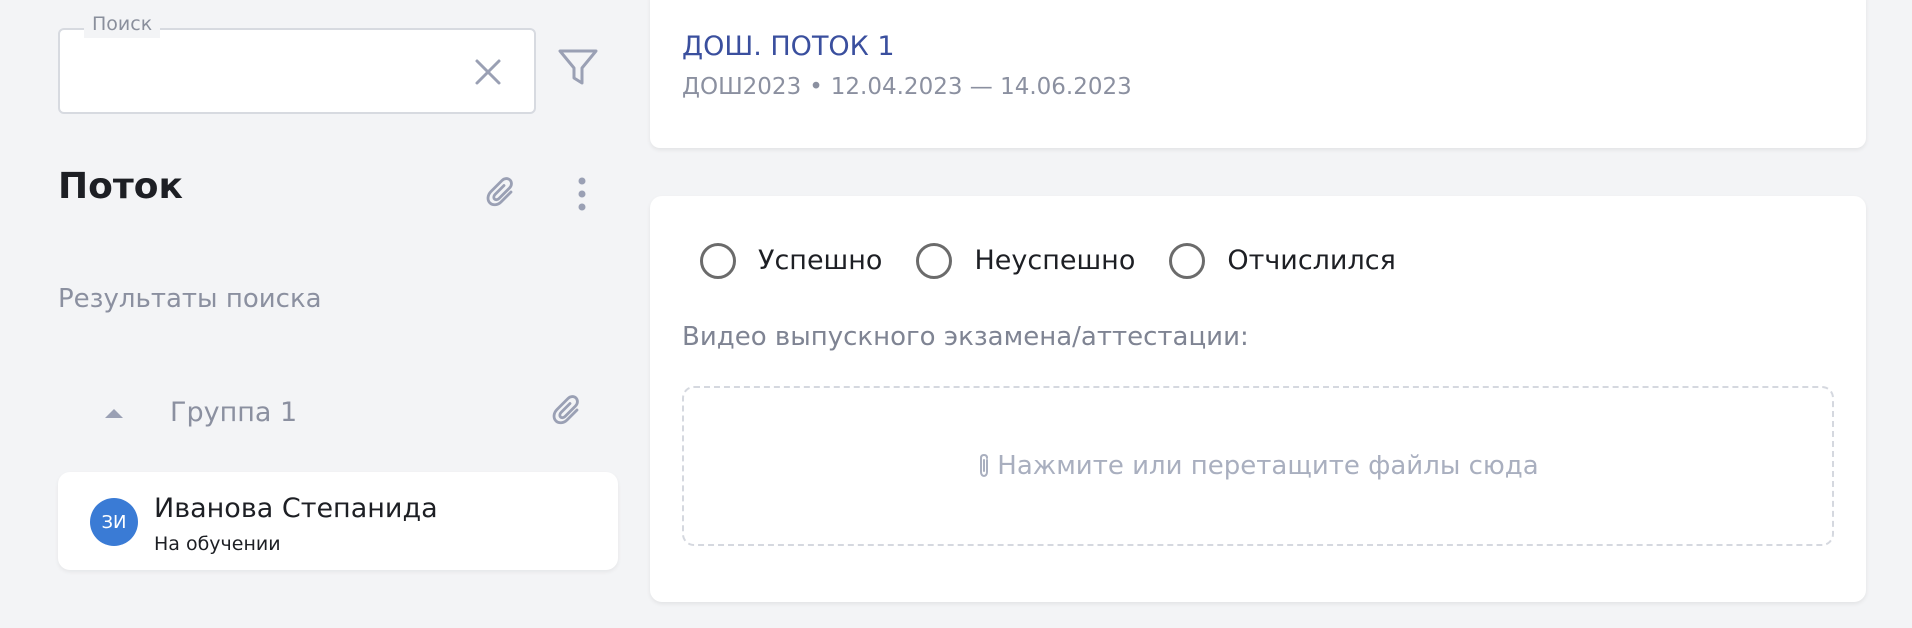  What do you see at coordinates (296, 508) in the screenshot?
I see `student-name: Иванова Степанида` at bounding box center [296, 508].